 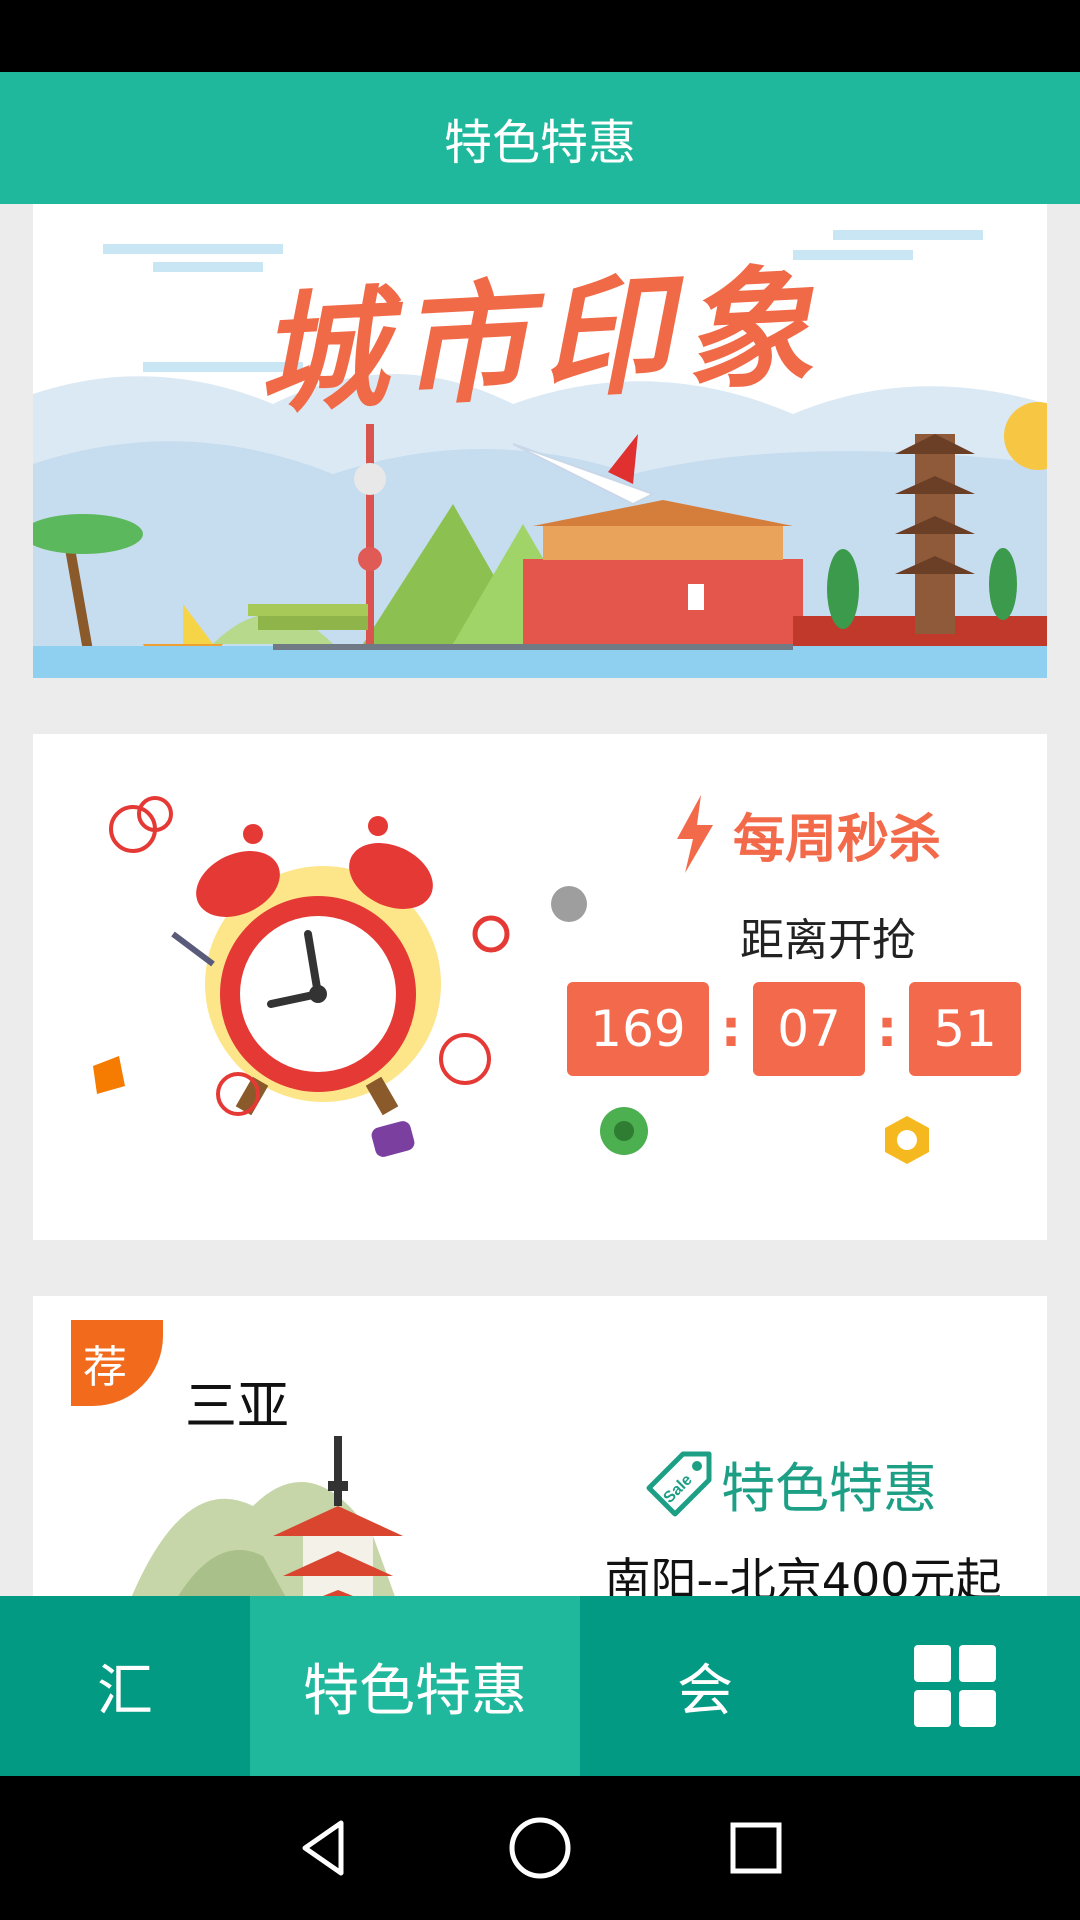 I want to click on alarm-clock-illustration, so click(x=340, y=976).